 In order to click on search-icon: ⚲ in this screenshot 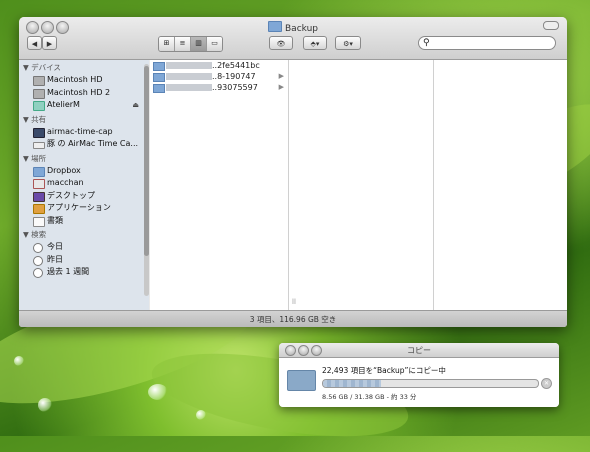, I will do `click(426, 43)`.